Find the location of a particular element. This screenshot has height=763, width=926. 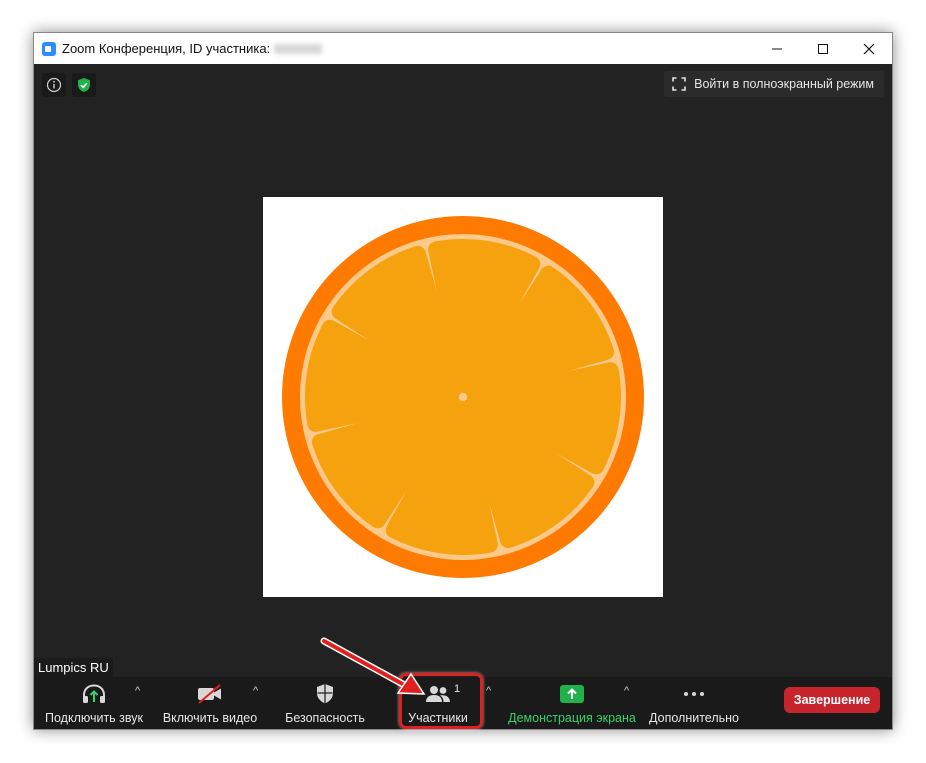

zoom-logo-icon is located at coordinates (49, 48).